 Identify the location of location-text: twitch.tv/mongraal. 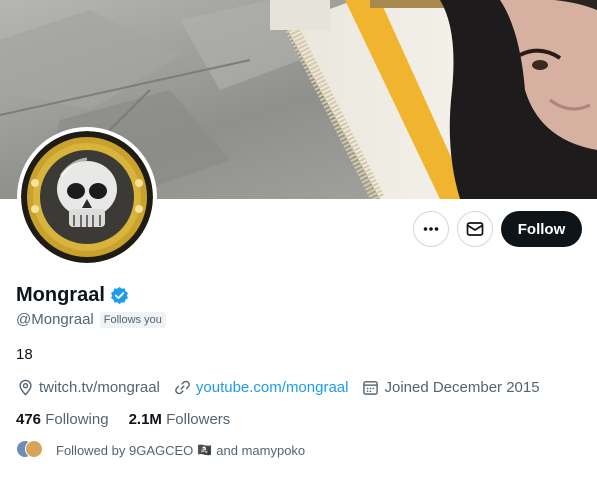
(99, 387).